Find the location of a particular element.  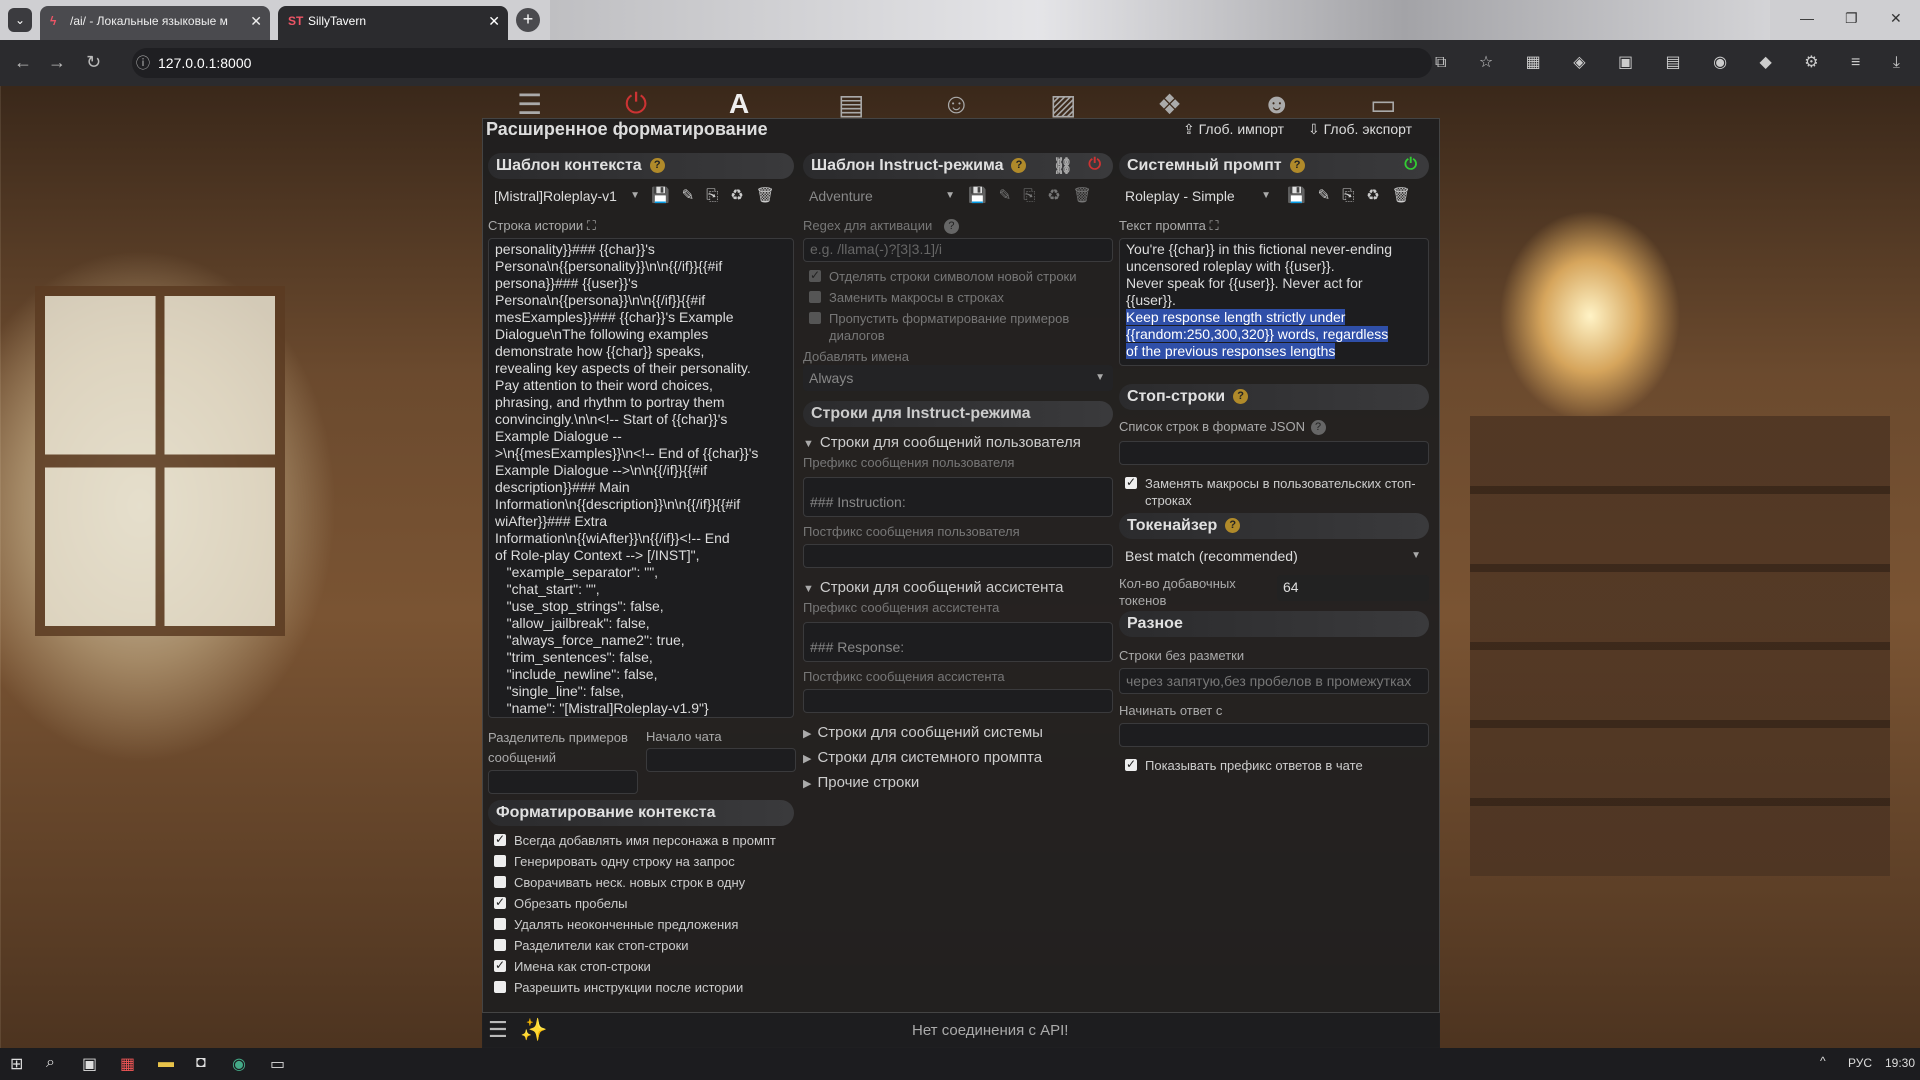

extra-tokens-input: 64 is located at coordinates (1353, 588).